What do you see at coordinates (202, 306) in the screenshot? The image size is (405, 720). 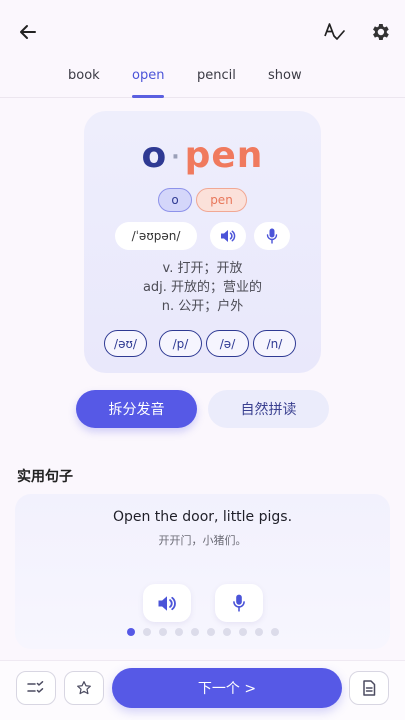 I see `meaning-line: n. 公开；户外` at bounding box center [202, 306].